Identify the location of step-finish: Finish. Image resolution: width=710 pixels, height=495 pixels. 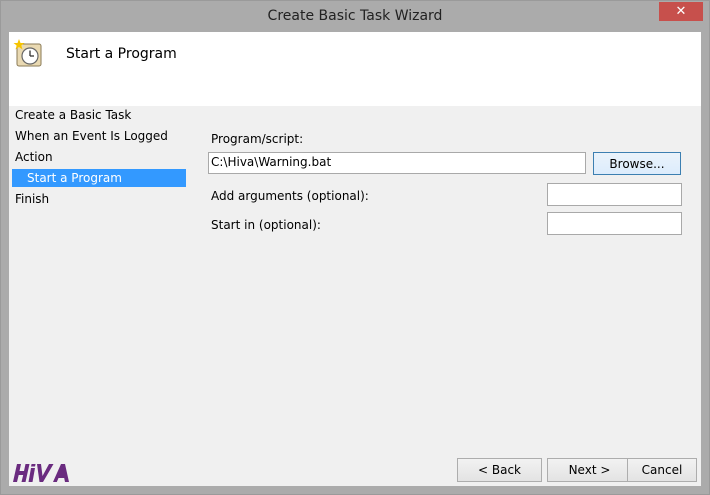
(32, 199).